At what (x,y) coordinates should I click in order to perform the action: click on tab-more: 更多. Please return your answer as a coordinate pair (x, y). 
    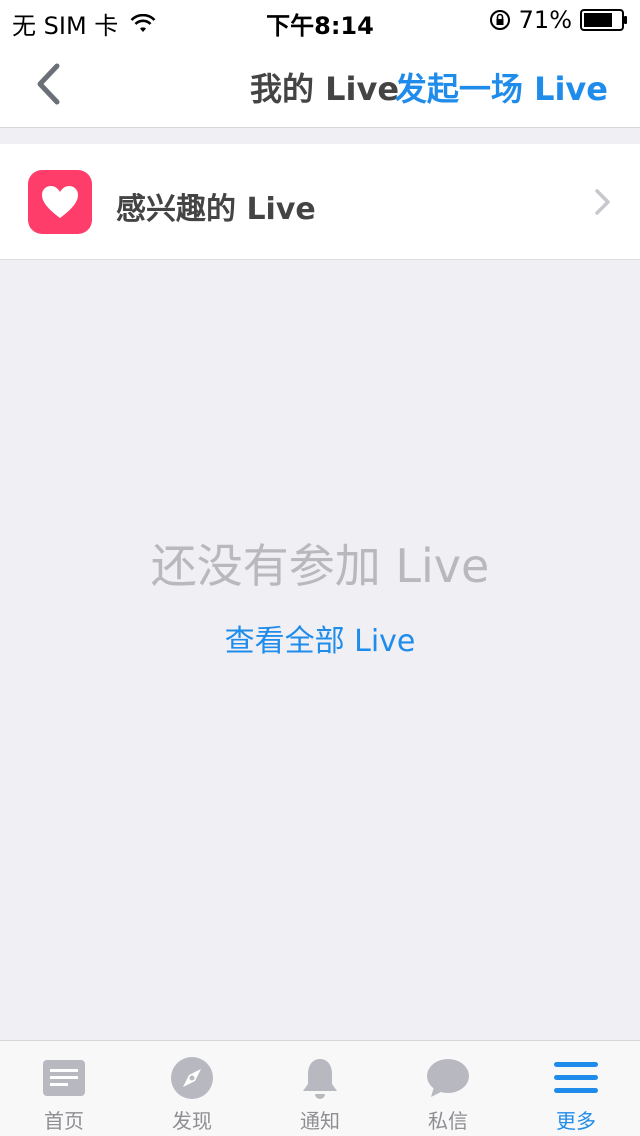
    Looking at the image, I should click on (576, 1088).